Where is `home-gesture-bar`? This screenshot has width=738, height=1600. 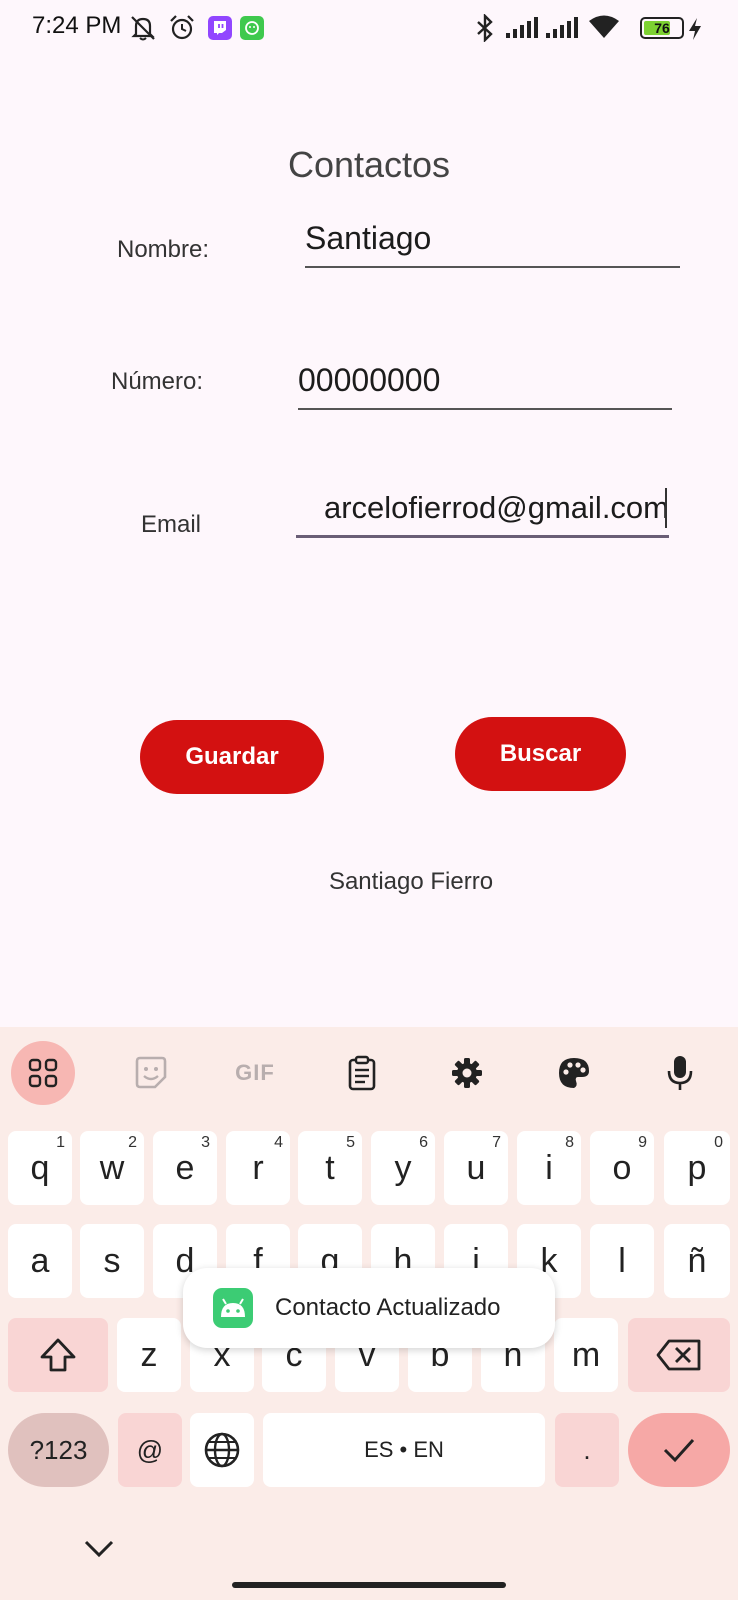
home-gesture-bar is located at coordinates (369, 1585).